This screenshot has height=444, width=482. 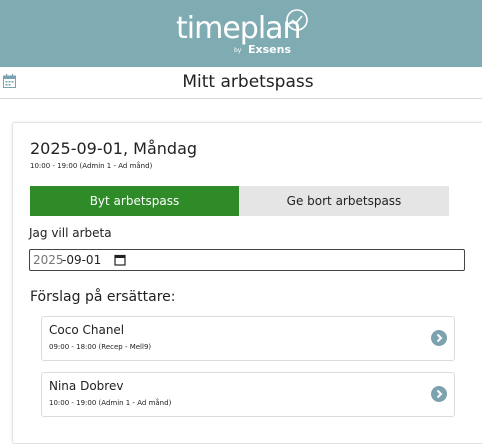 What do you see at coordinates (110, 403) in the screenshot?
I see `substitute-details: 10:00 - 19:00 (Admin 1 - Ad månd)` at bounding box center [110, 403].